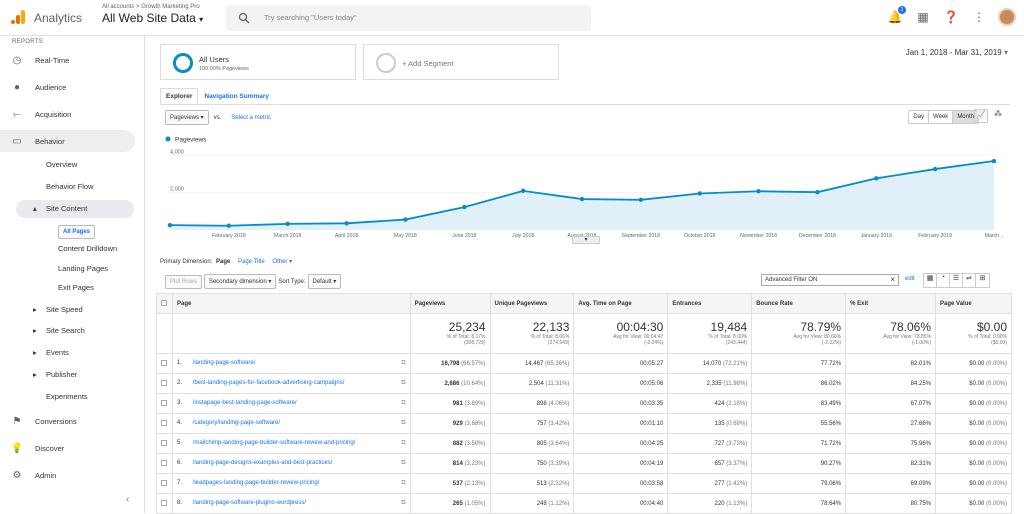 This screenshot has width=1024, height=514. I want to click on pivot-view-icon: ⊞, so click(982, 280).